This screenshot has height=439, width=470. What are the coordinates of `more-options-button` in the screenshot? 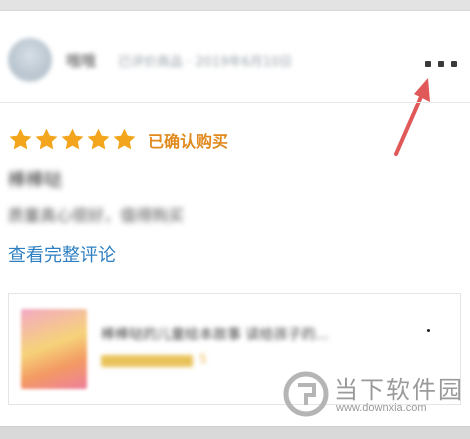 It's located at (441, 64).